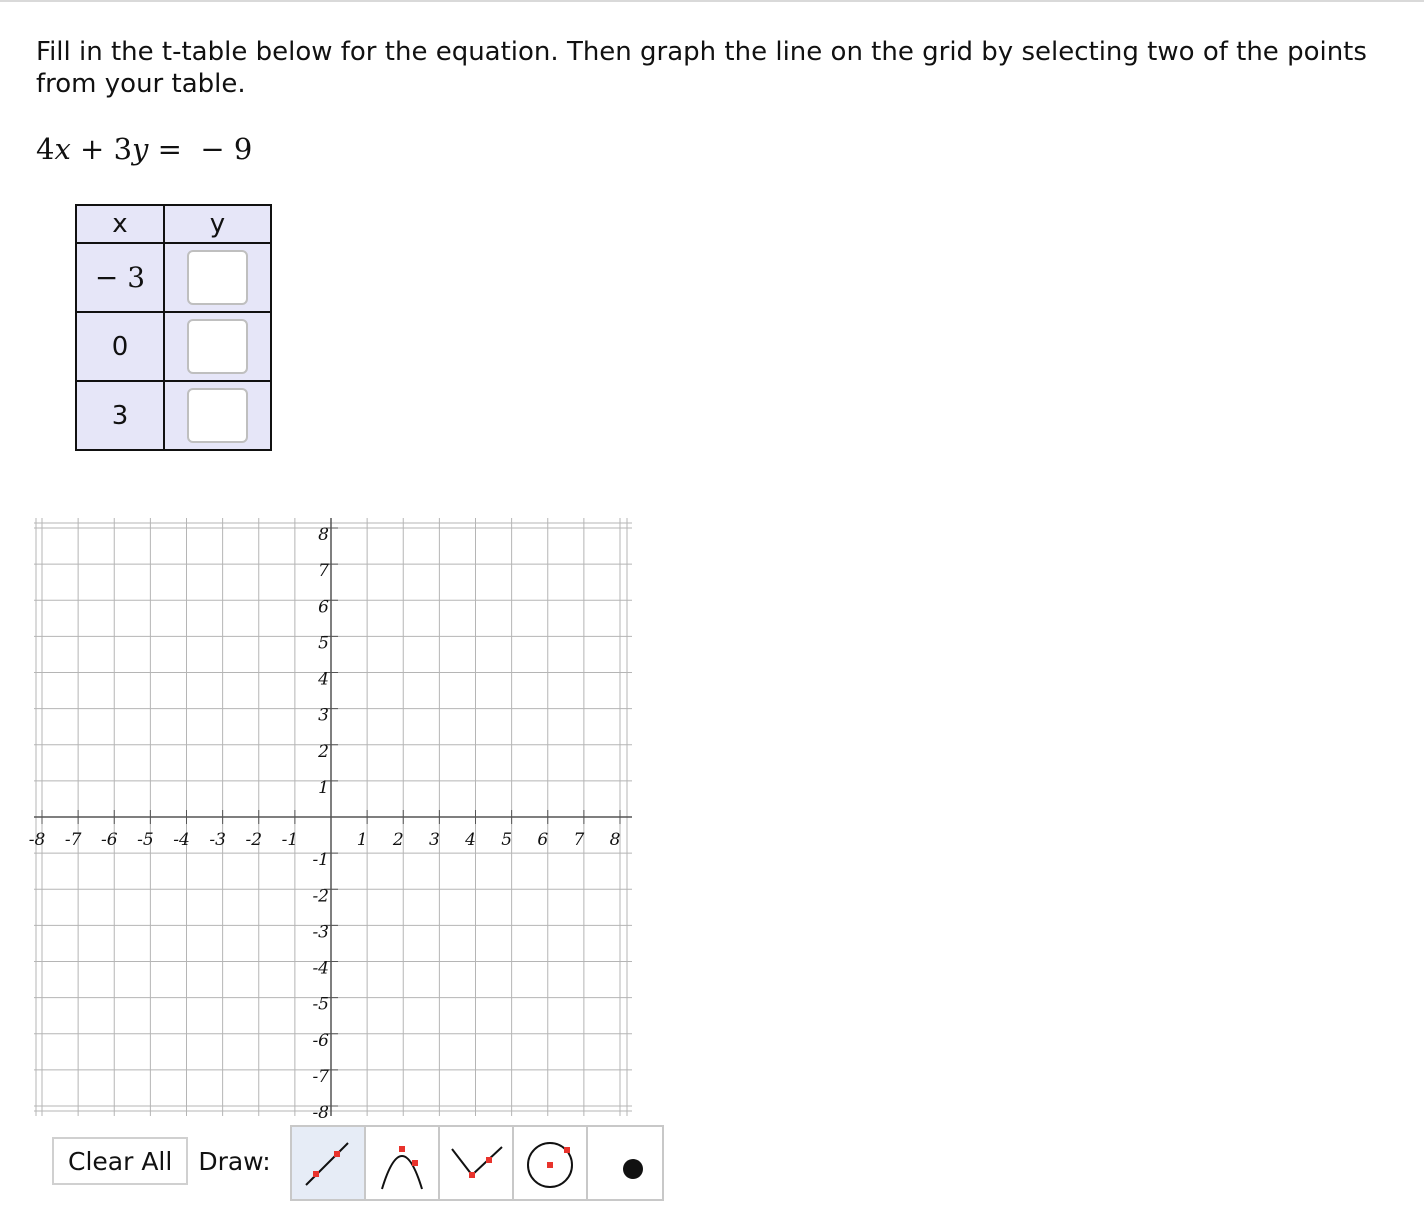 The height and width of the screenshot is (1214, 1424). I want to click on draw-label: Draw:, so click(234, 1161).